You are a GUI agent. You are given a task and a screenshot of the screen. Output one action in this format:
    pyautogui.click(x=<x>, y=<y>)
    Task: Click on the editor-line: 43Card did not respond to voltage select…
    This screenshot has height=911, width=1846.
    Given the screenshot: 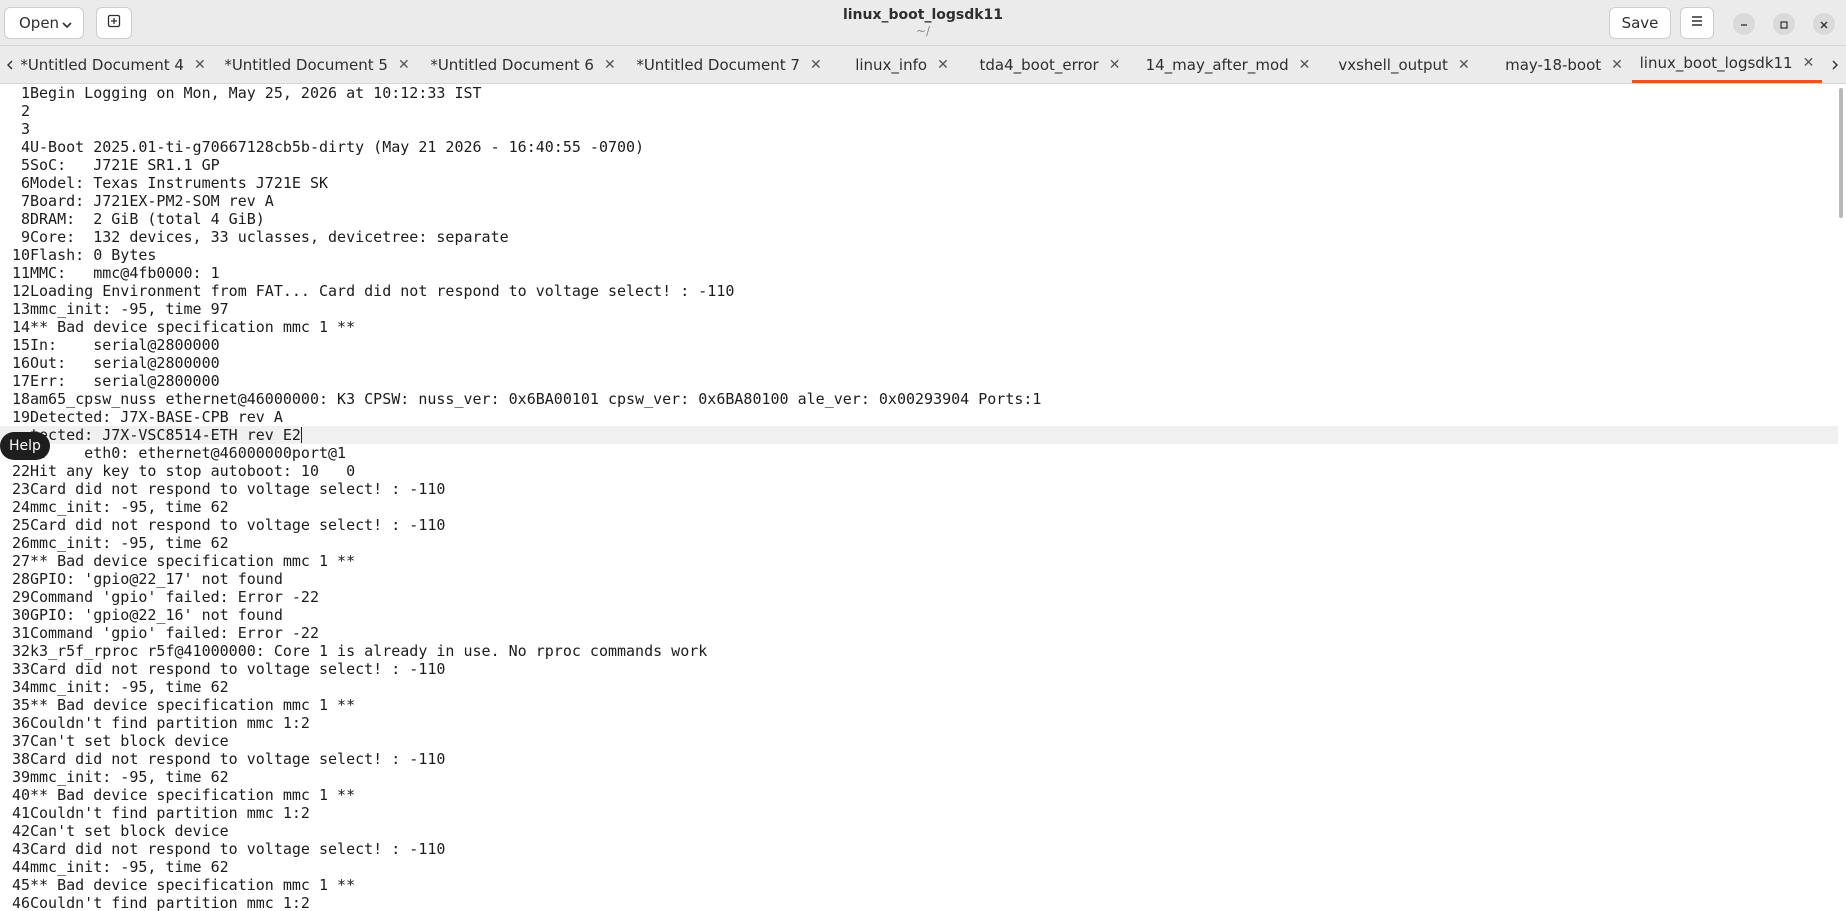 What is the action you would take?
    pyautogui.click(x=919, y=849)
    